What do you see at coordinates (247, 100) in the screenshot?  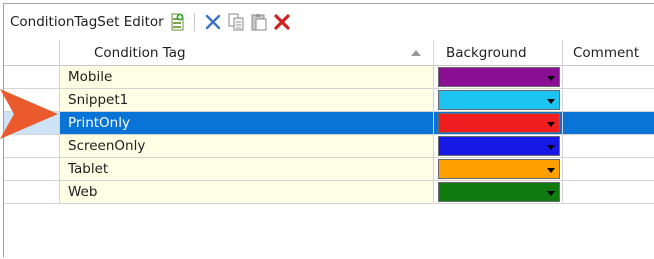 I see `condition-tag-cell: Snippet1` at bounding box center [247, 100].